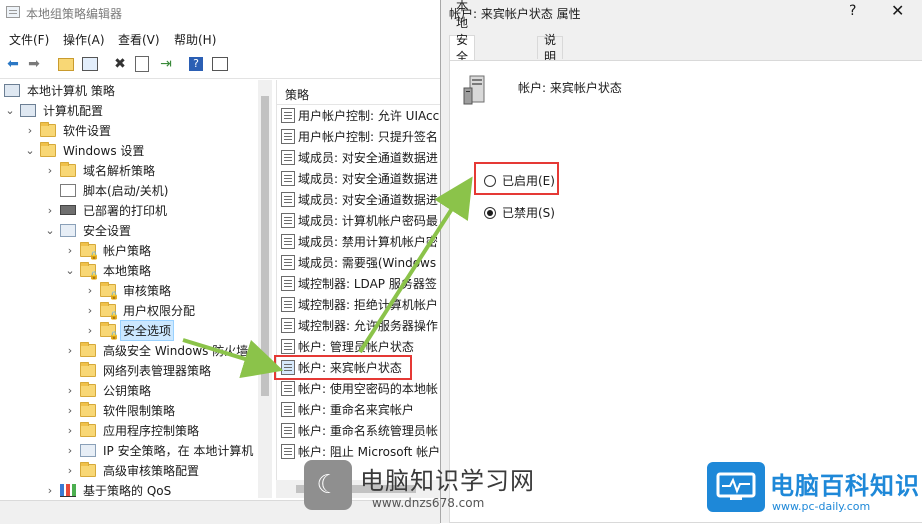 Image resolution: width=922 pixels, height=524 pixels. I want to click on policy-row: 帐户: 管理员帐户状态, so click(347, 346).